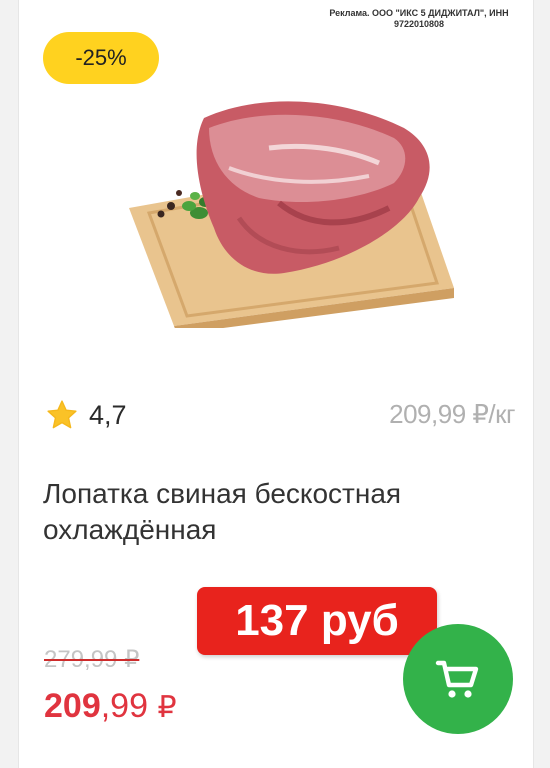 The image size is (550, 768). I want to click on current-price-rubles: 209, so click(72, 706).